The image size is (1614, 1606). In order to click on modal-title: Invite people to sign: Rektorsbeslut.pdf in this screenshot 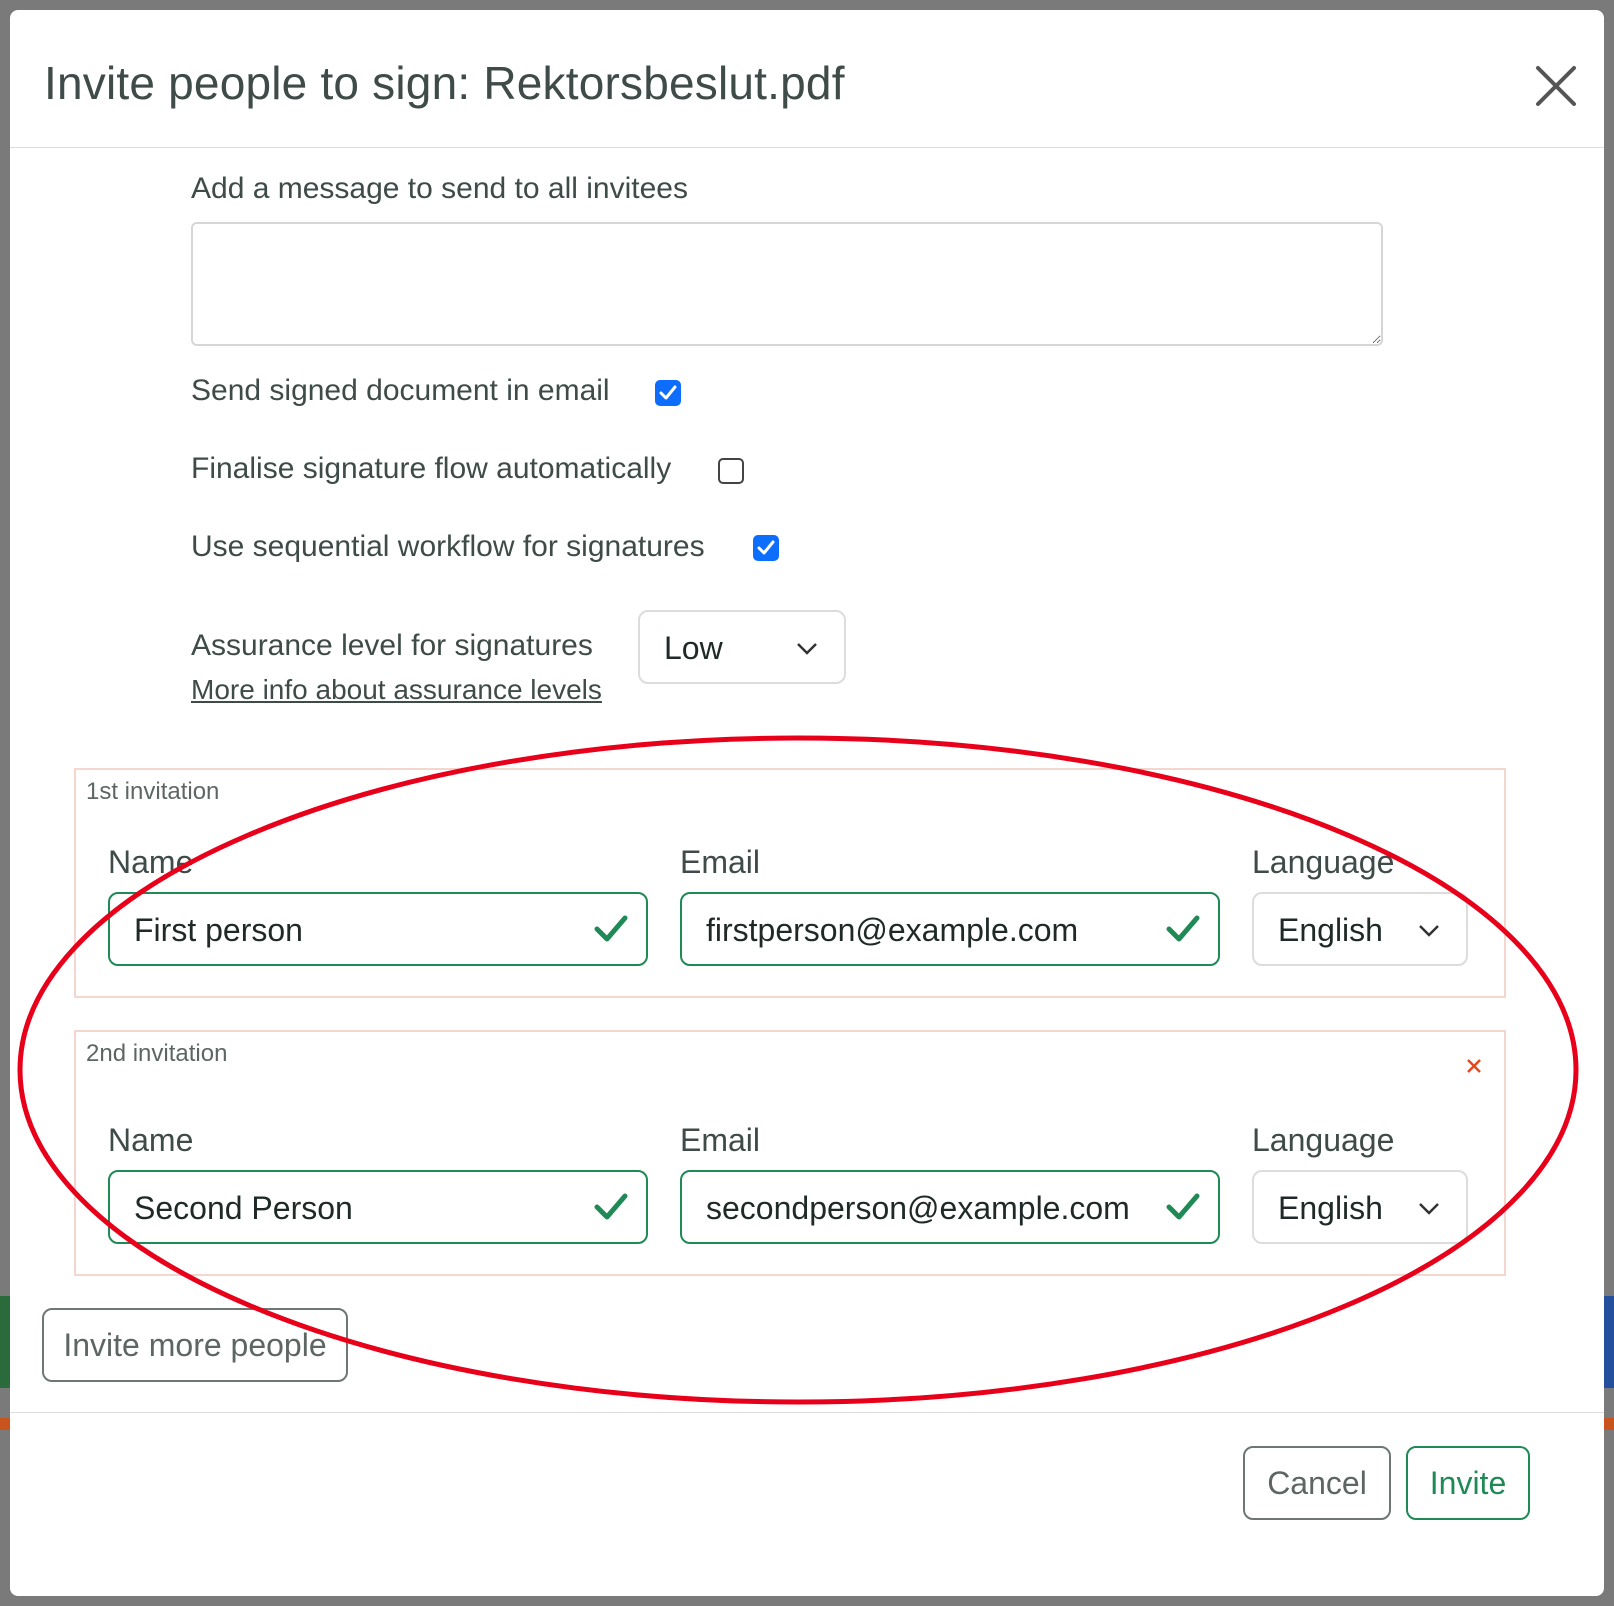, I will do `click(444, 83)`.